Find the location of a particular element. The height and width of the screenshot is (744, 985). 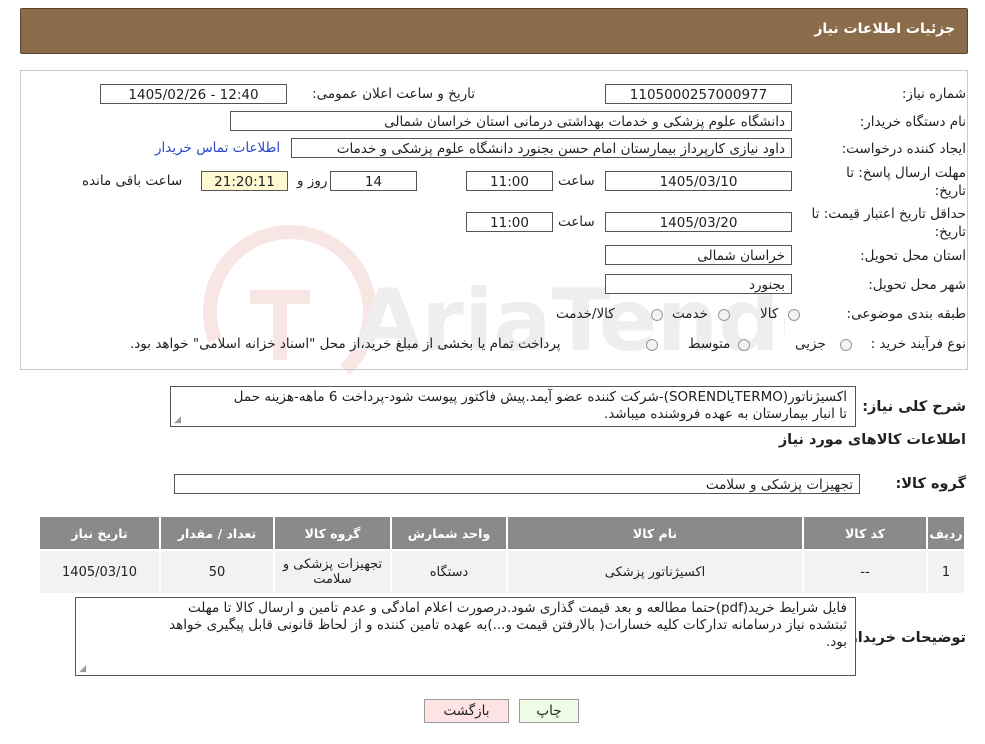

days-field: 14 is located at coordinates (373, 181).